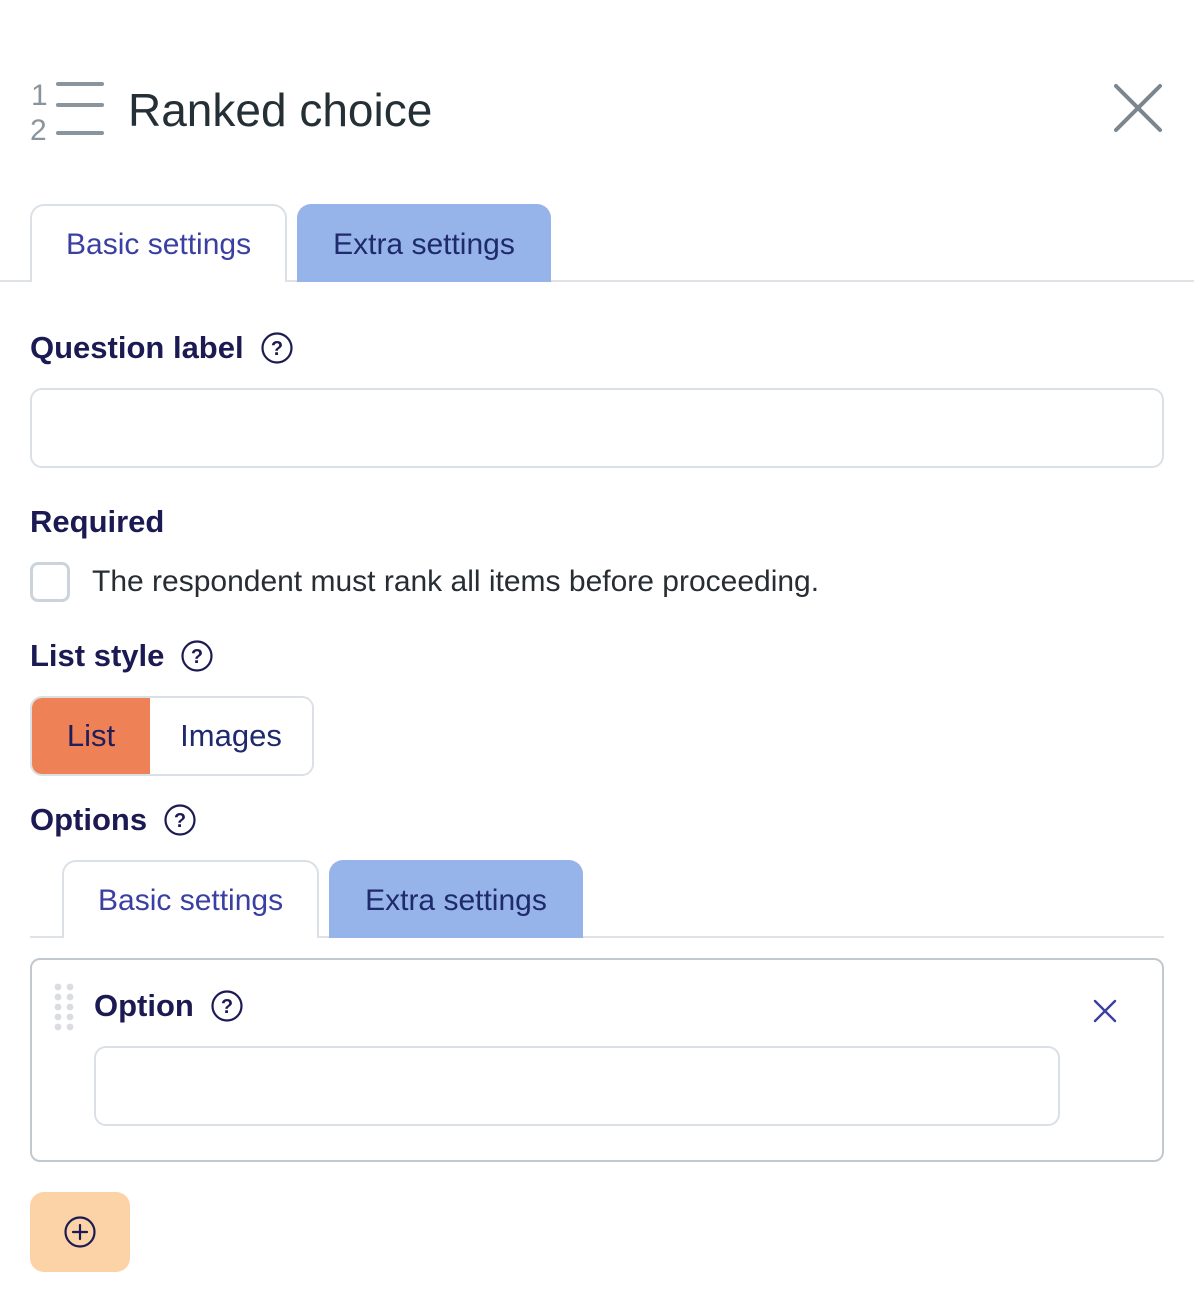 The image size is (1194, 1314). I want to click on list-style-toggle: List Images, so click(172, 736).